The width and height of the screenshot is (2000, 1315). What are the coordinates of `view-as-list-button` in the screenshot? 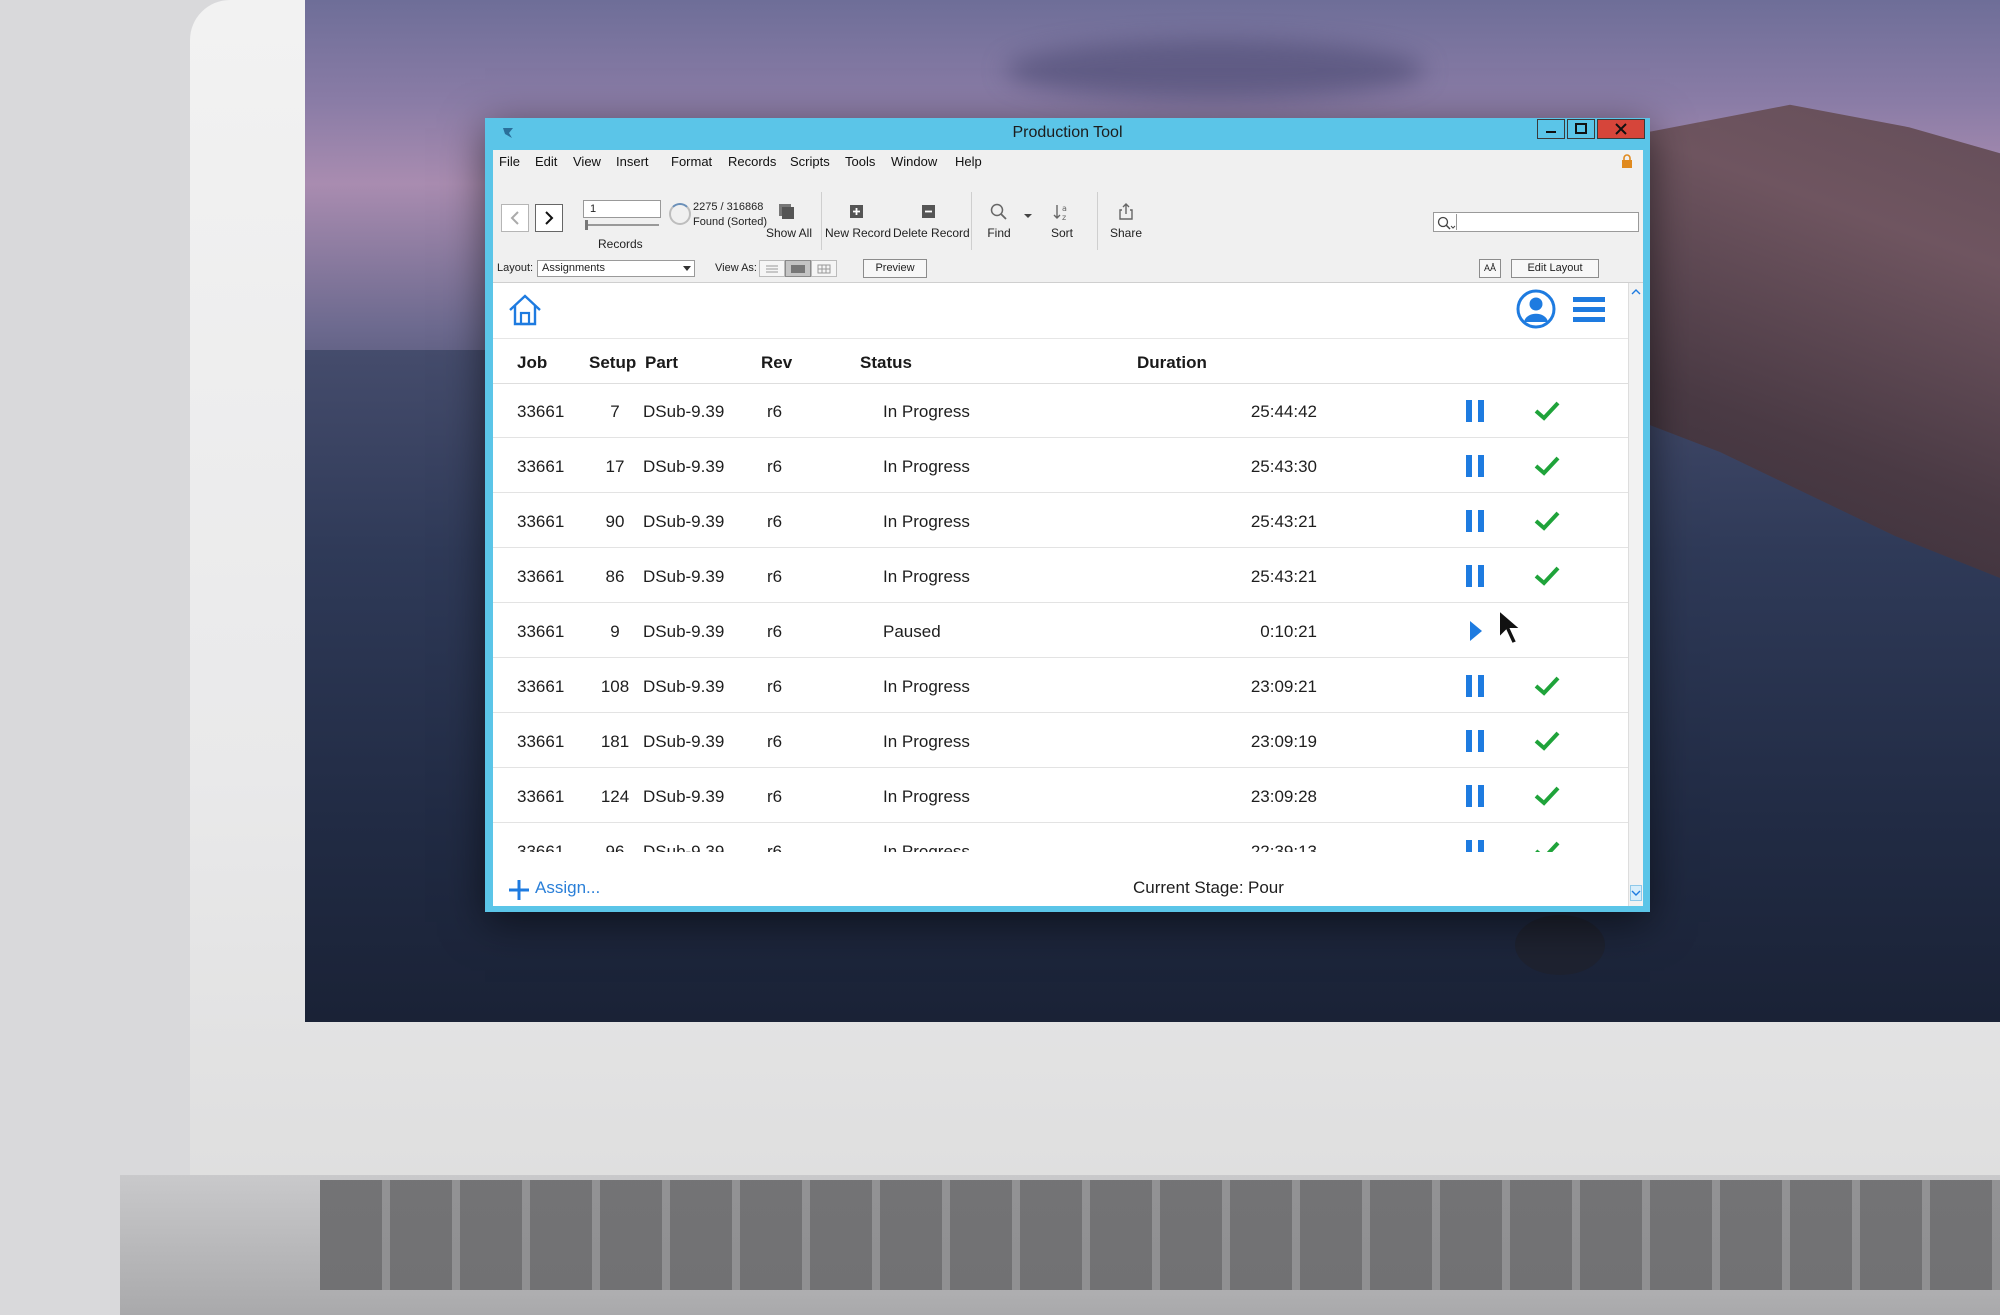 It's located at (798, 268).